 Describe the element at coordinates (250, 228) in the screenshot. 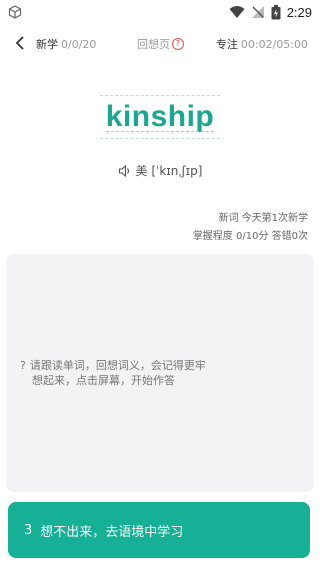

I see `word-info: 新词 今天第1次新学 掌握程度 0/10分 答错0次` at that location.